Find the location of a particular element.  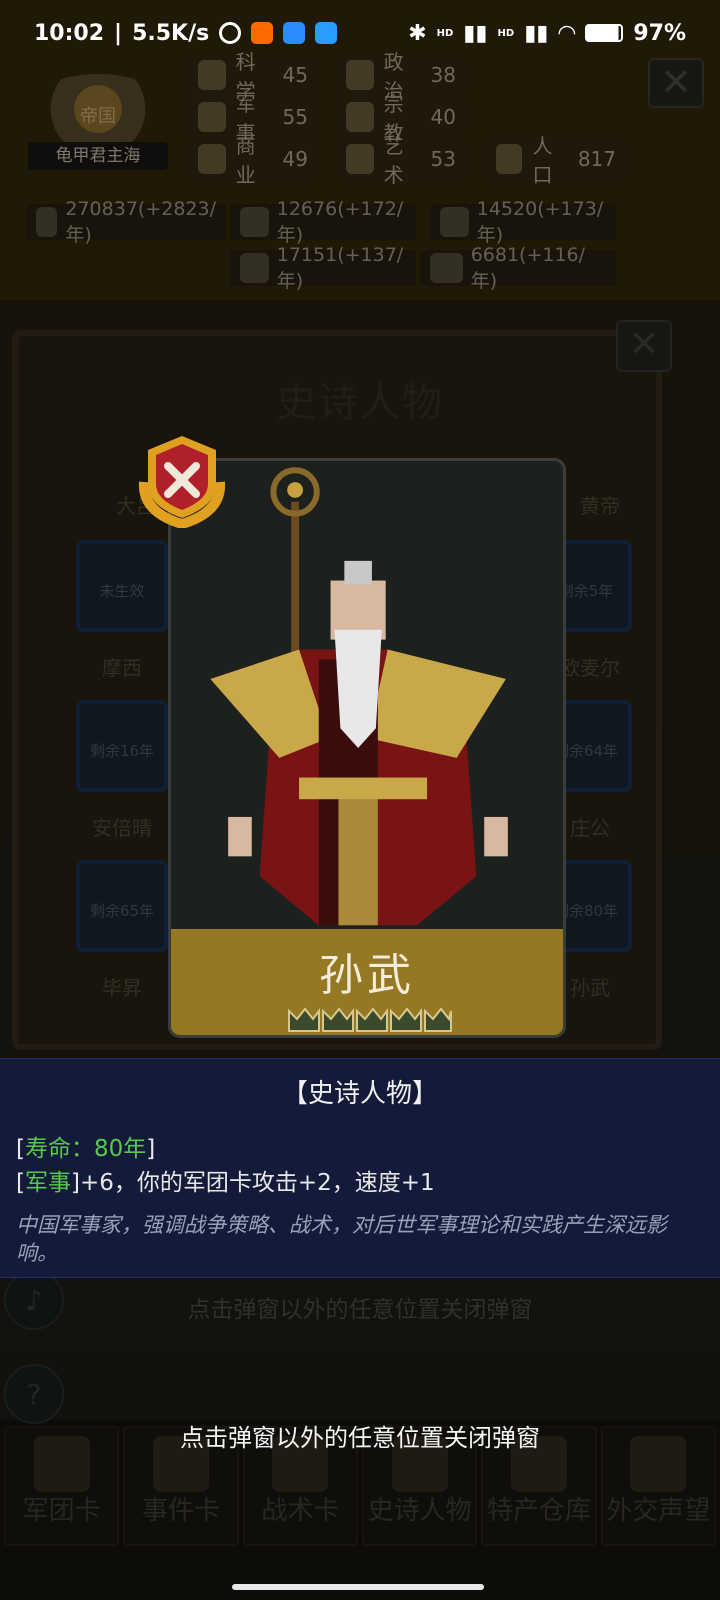

crown-rating is located at coordinates (370, 1019).